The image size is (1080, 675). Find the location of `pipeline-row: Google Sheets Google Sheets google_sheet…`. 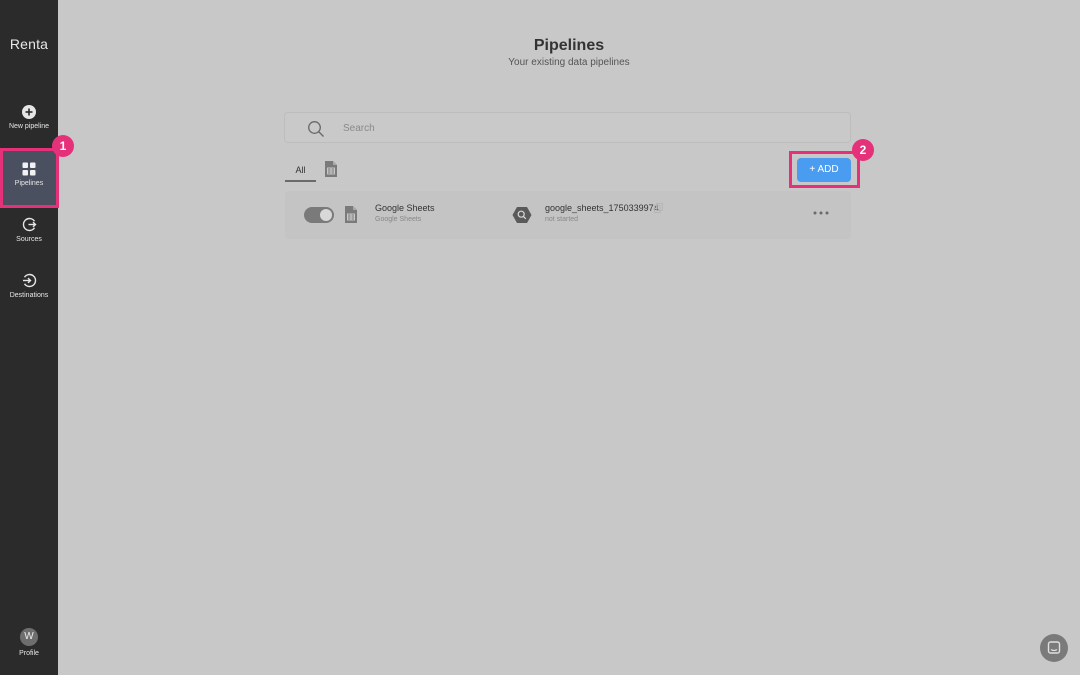

pipeline-row: Google Sheets Google Sheets google_sheet… is located at coordinates (568, 215).